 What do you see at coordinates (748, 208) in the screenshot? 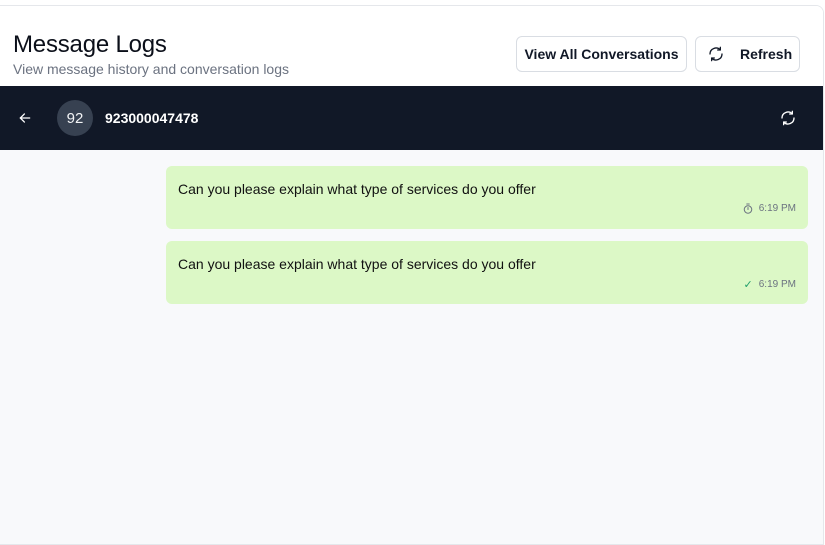
I see `pending-clock-icon` at bounding box center [748, 208].